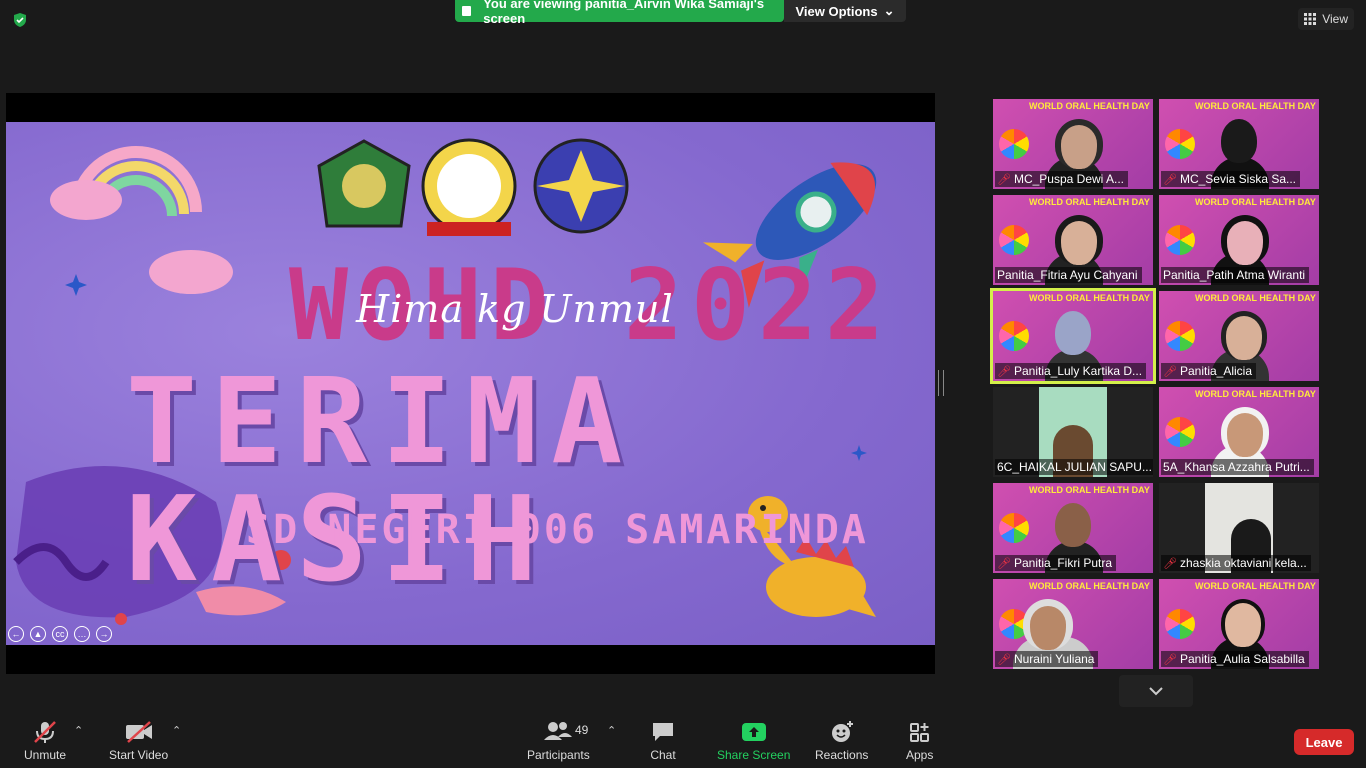  I want to click on leave-button: Leave, so click(1324, 742).